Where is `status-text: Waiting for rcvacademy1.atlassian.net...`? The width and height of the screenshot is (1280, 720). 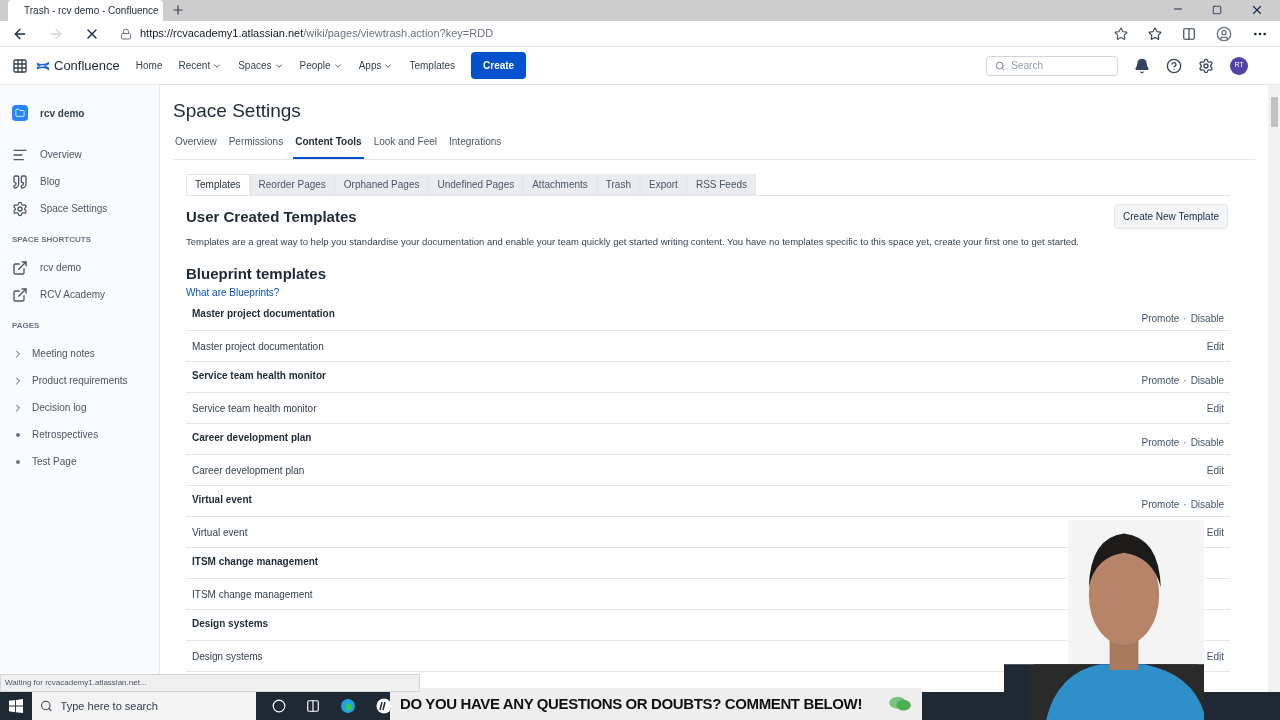
status-text: Waiting for rcvacademy1.atlassian.net... is located at coordinates (210, 683).